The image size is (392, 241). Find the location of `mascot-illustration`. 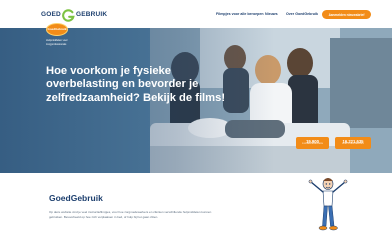

mascot-illustration is located at coordinates (328, 204).